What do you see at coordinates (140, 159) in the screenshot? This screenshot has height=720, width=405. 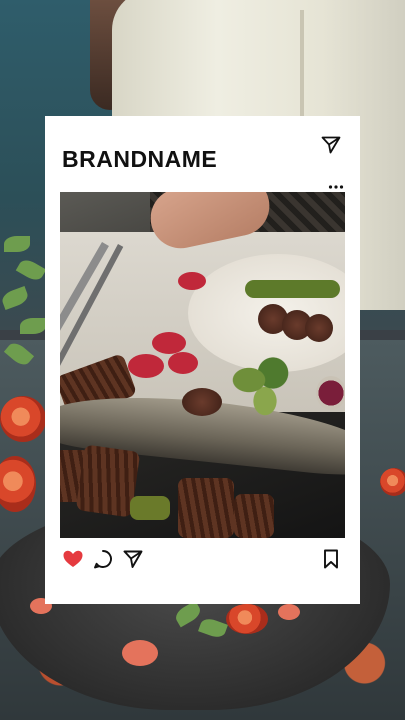 I see `brand-name: BRANDNAME` at bounding box center [140, 159].